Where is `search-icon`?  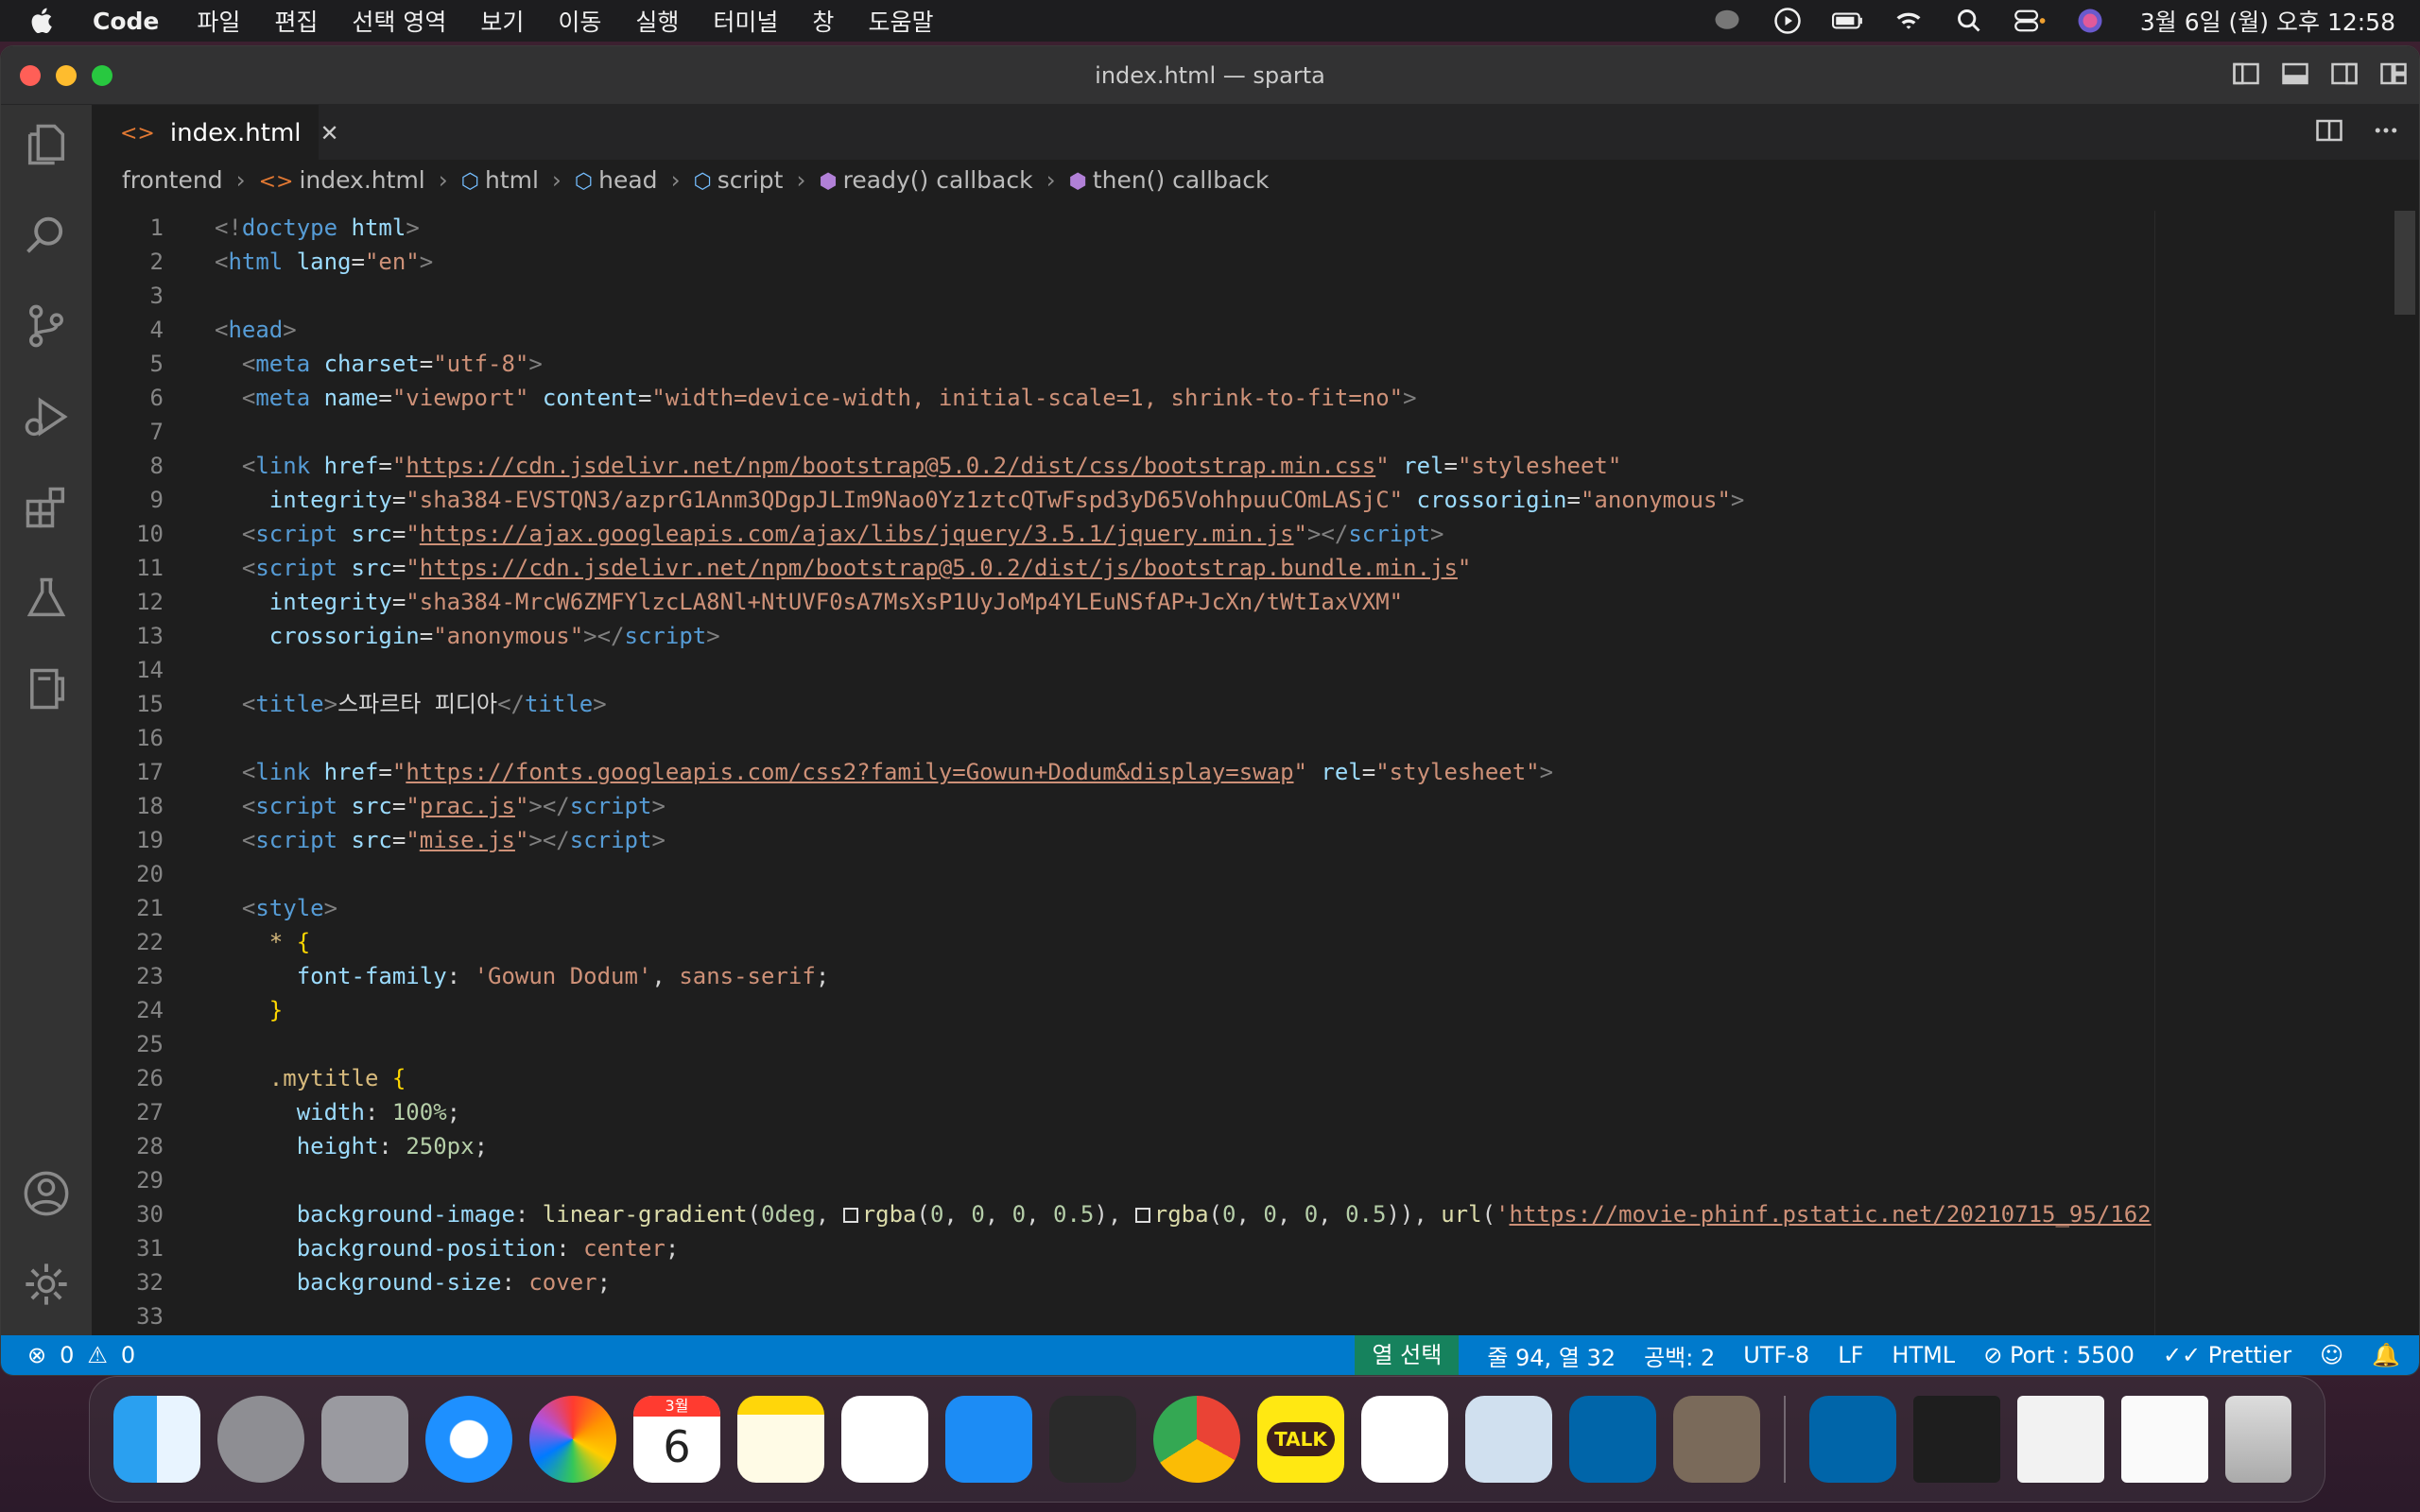
search-icon is located at coordinates (46, 235).